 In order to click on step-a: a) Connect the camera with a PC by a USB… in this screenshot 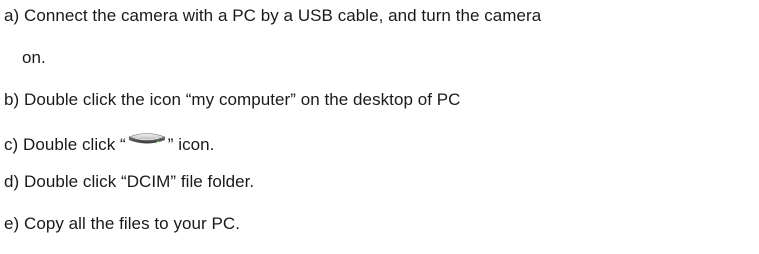, I will do `click(273, 15)`.